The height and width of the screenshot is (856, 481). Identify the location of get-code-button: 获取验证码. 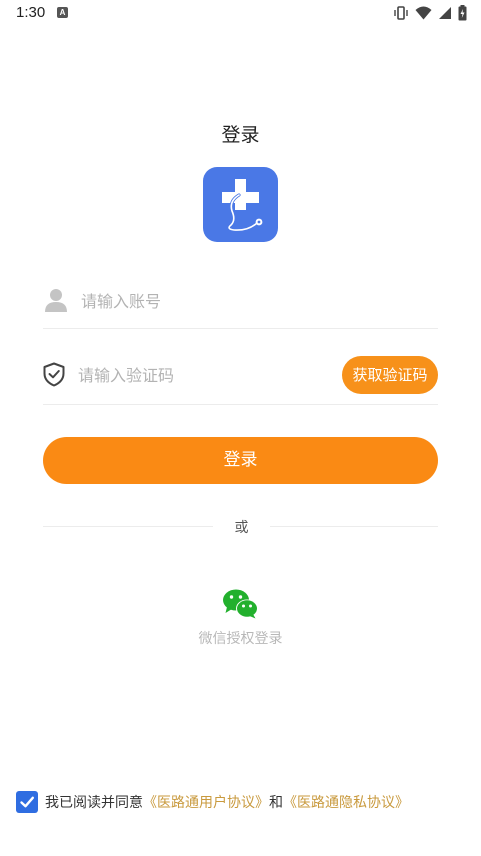
(390, 375).